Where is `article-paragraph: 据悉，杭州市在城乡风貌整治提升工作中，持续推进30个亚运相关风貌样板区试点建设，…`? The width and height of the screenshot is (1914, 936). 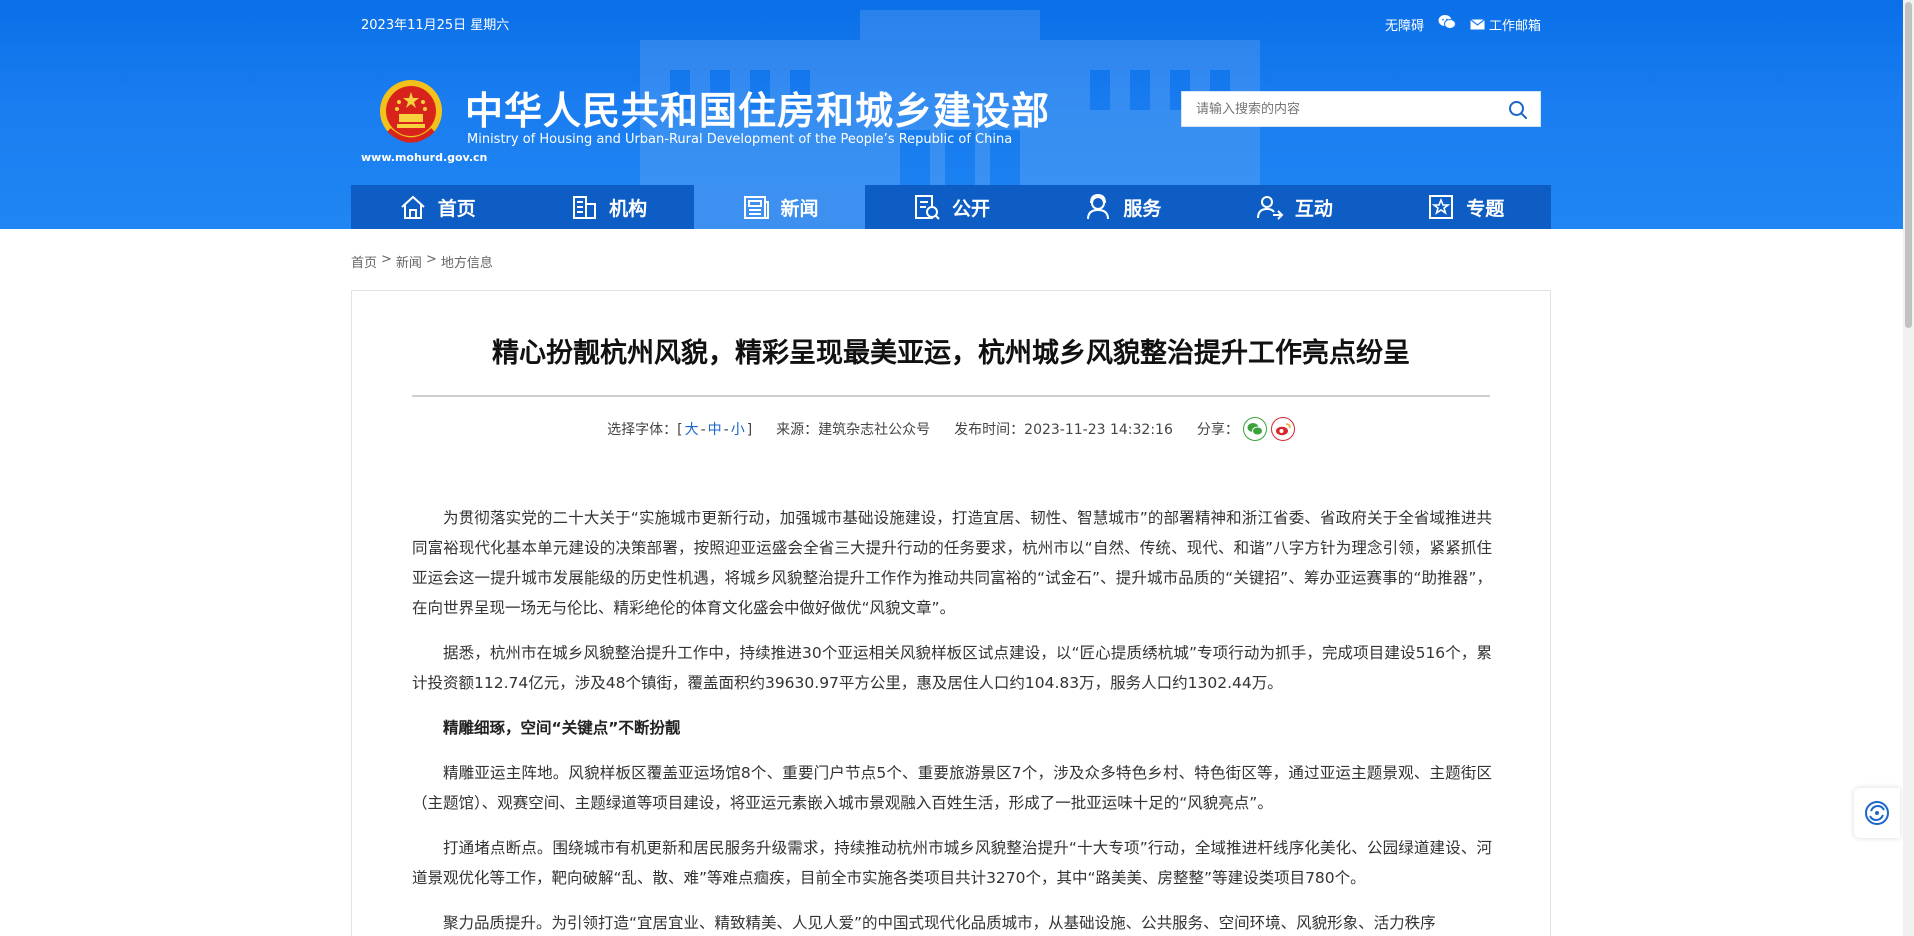 article-paragraph: 据悉，杭州市在城乡风貌整治提升工作中，持续推进30个亚运相关风貌样板区试点建设，… is located at coordinates (952, 668).